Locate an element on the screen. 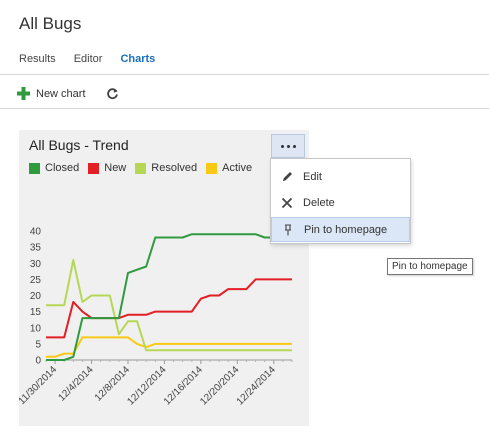  legend-item-new: New is located at coordinates (107, 168).